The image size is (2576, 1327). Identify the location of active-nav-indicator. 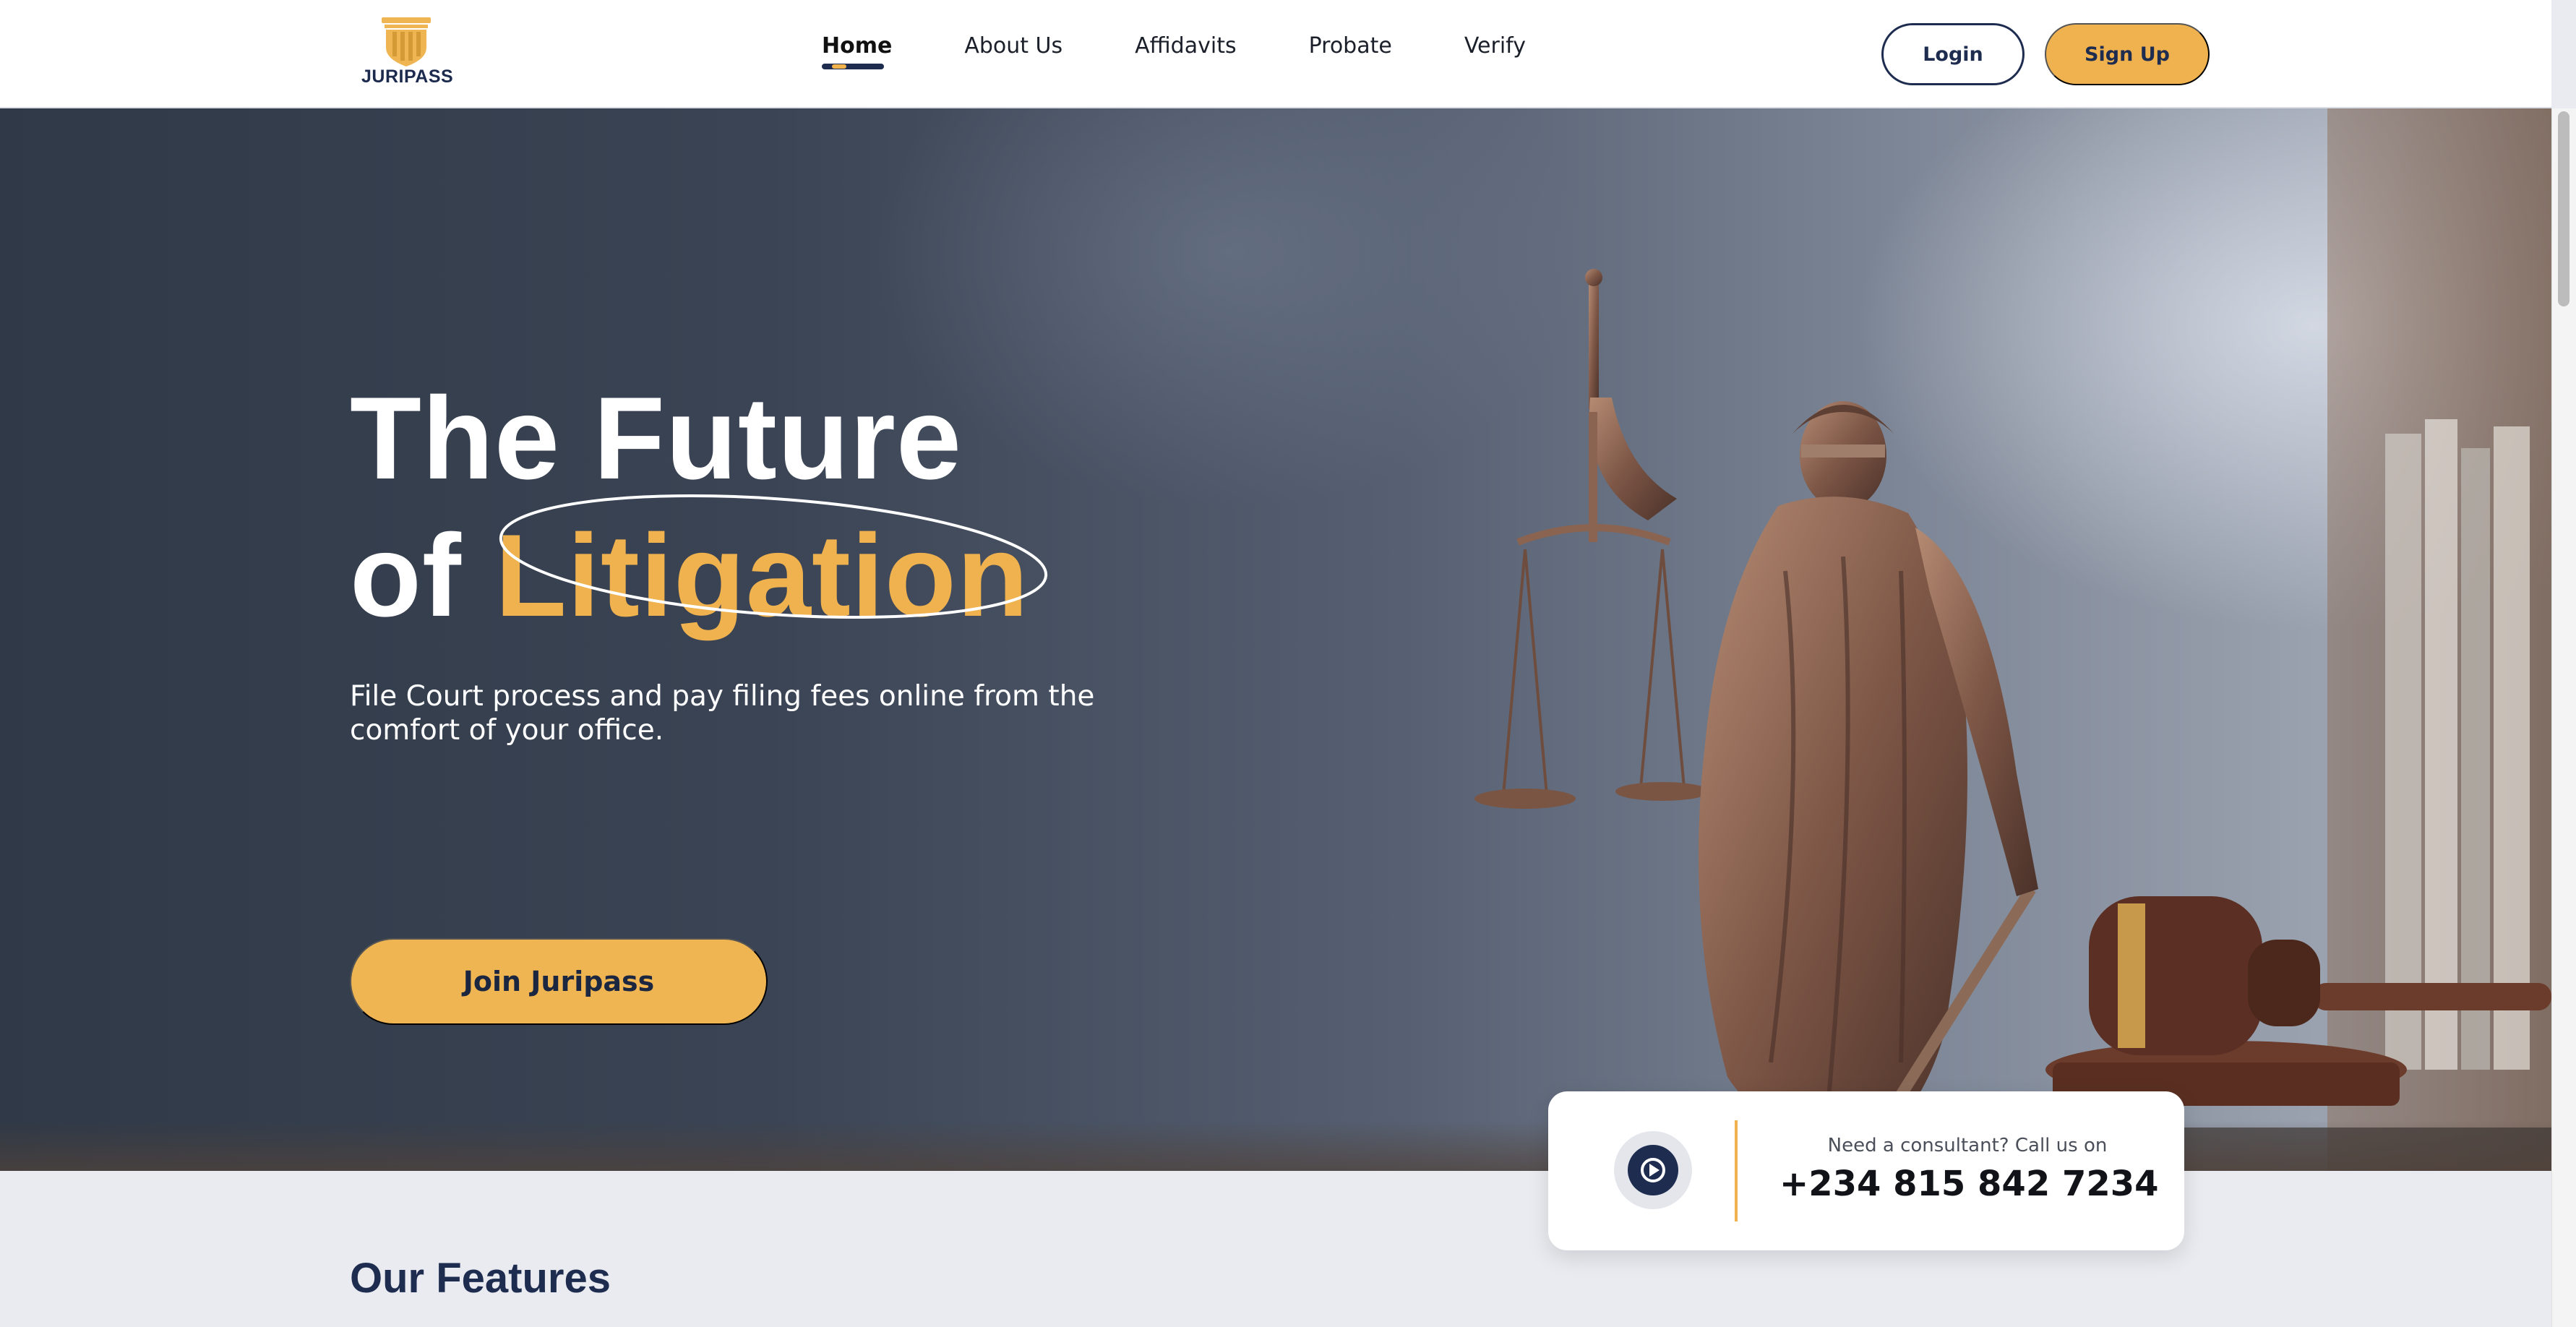
(853, 67).